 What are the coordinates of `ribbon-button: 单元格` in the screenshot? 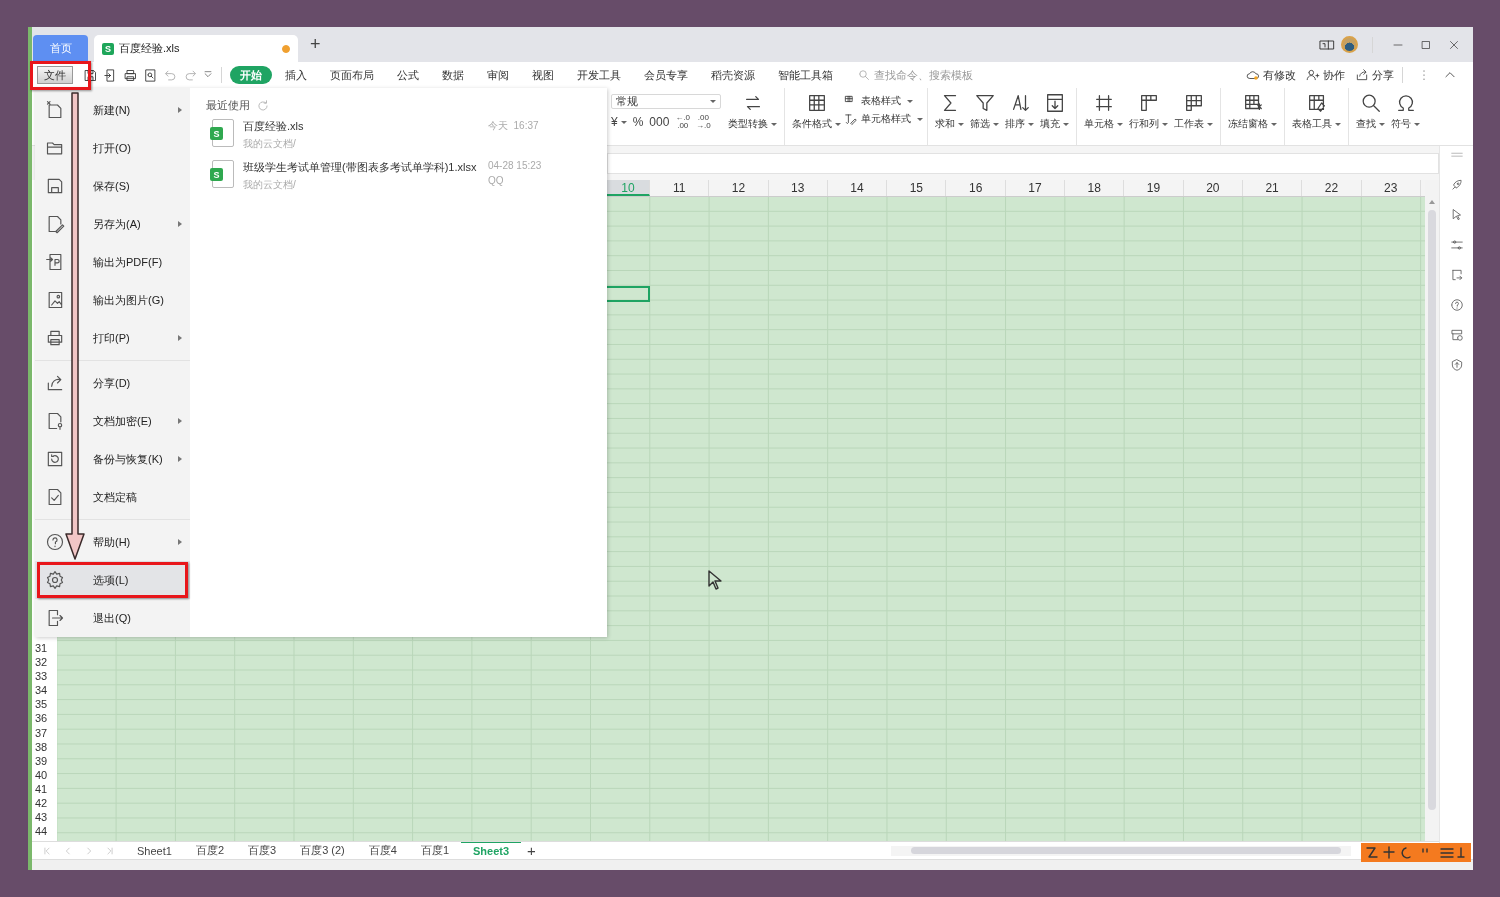 It's located at (1103, 111).